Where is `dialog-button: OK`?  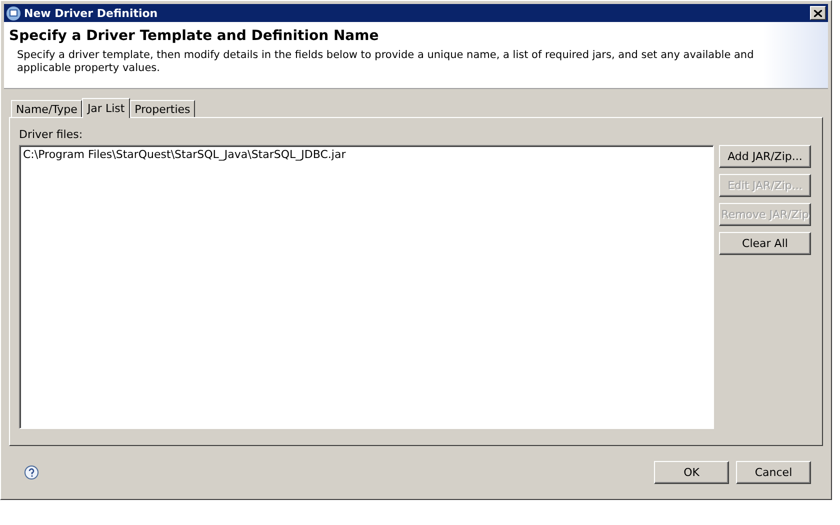
dialog-button: OK is located at coordinates (691, 472).